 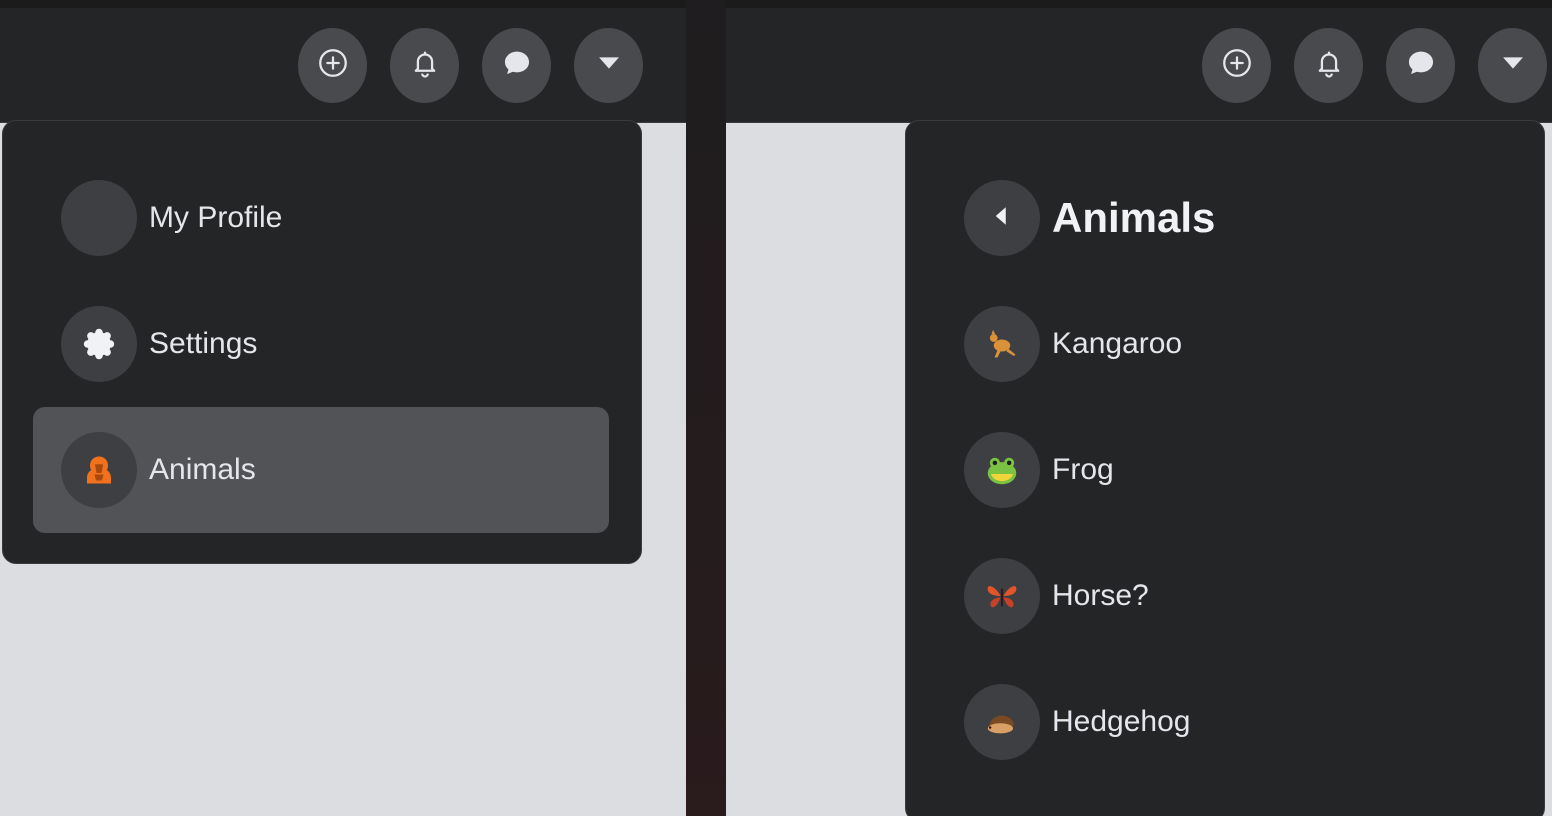 What do you see at coordinates (203, 343) in the screenshot?
I see `menu-item-label: Settings` at bounding box center [203, 343].